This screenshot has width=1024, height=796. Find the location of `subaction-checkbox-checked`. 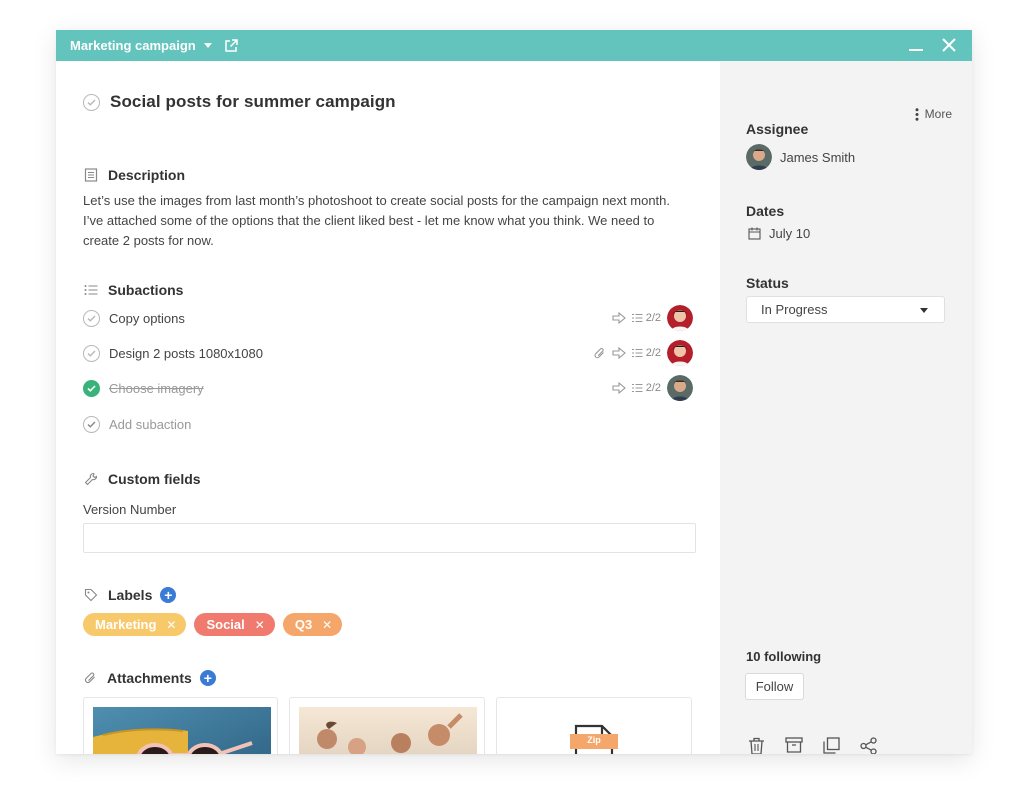

subaction-checkbox-checked is located at coordinates (91, 388).